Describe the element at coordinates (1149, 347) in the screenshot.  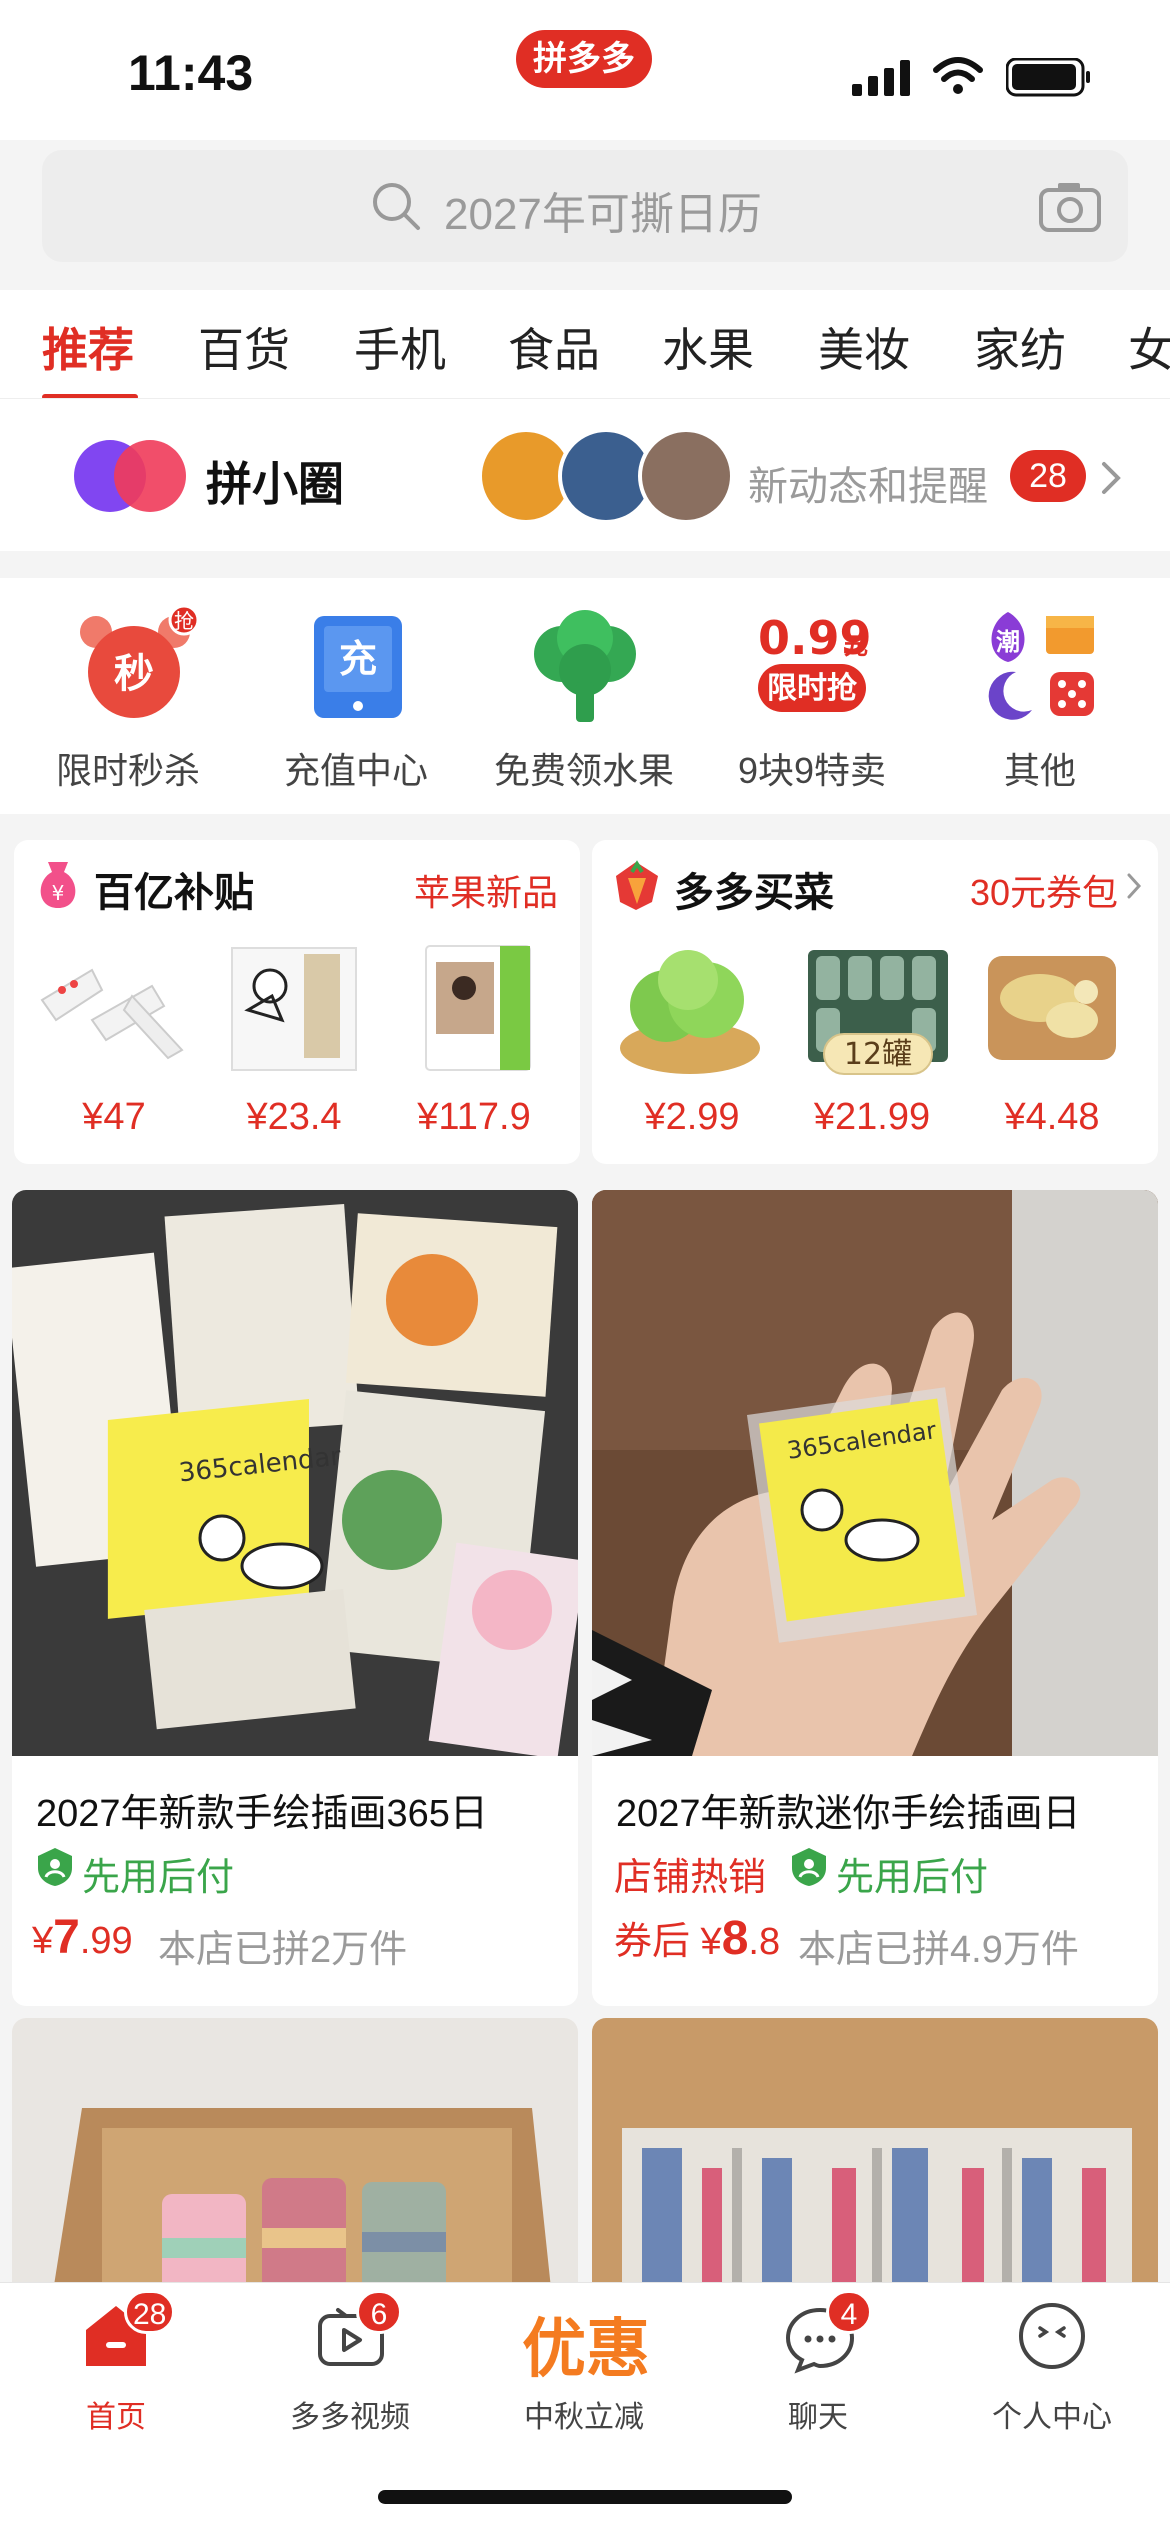
I see `tab-women: 女` at that location.